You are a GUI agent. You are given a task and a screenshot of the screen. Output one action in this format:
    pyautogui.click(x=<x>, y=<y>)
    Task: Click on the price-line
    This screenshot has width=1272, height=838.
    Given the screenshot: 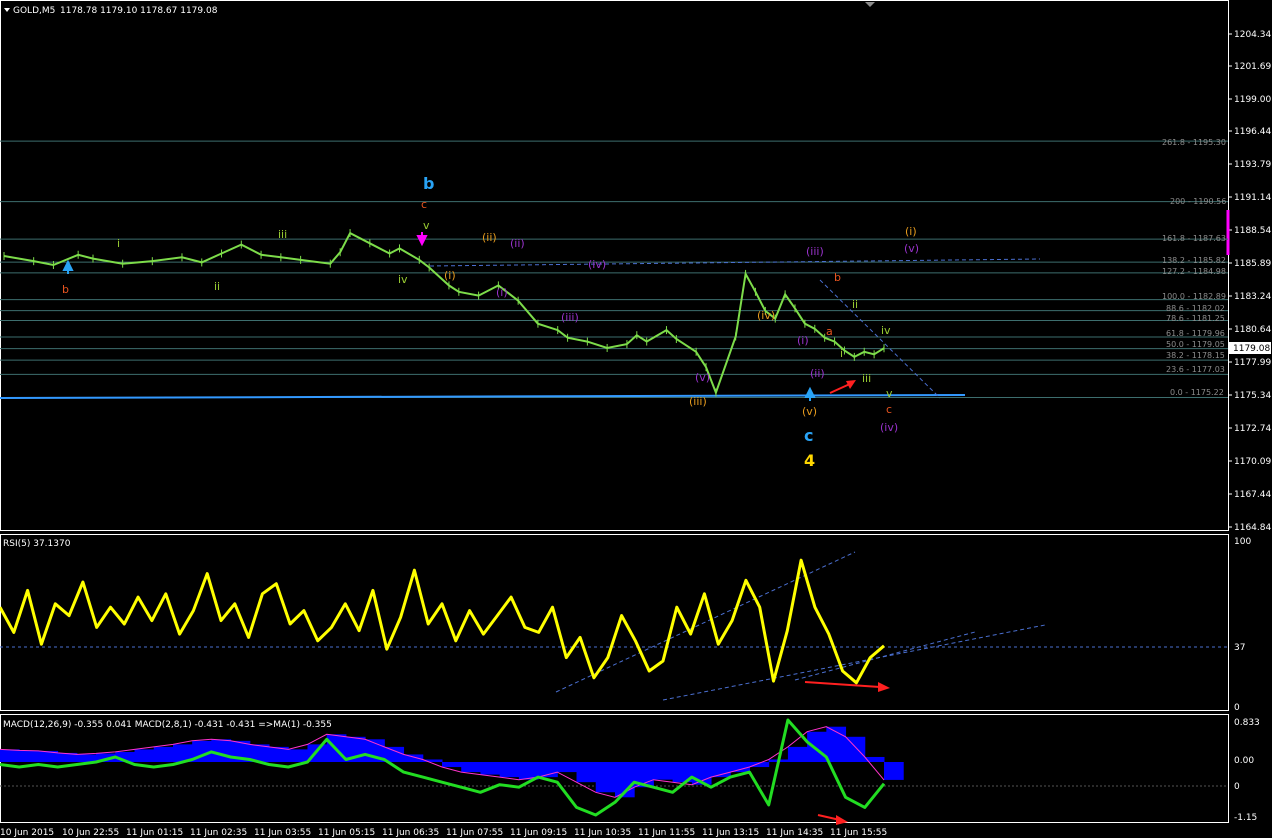 What is the action you would take?
    pyautogui.click(x=444, y=313)
    